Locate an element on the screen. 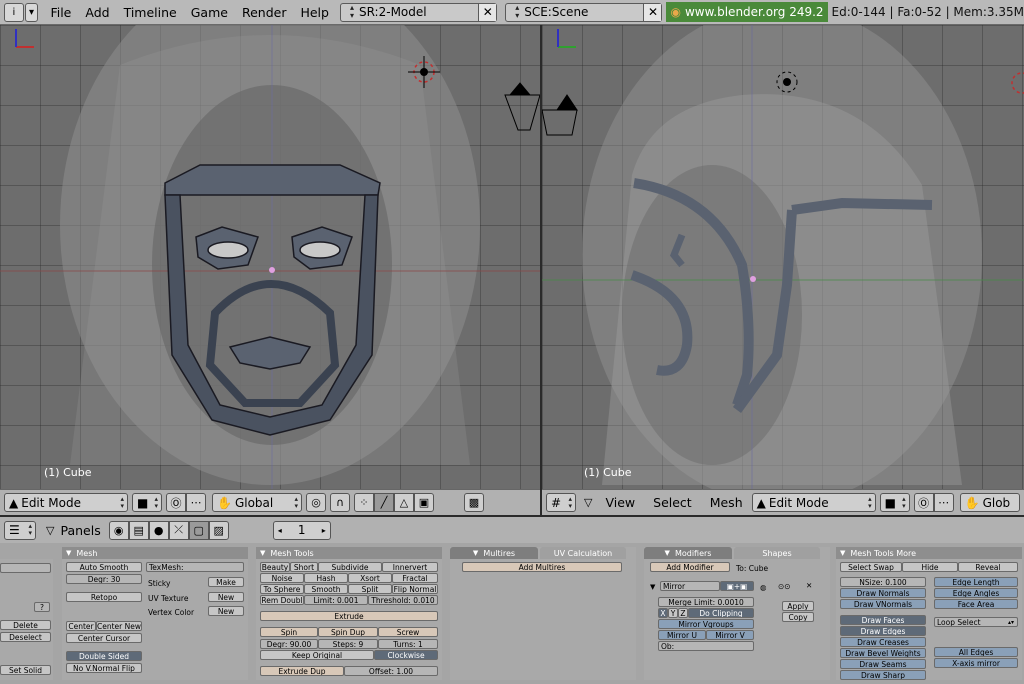 The image size is (1024, 684). vertex-color-new-button: New is located at coordinates (226, 611).